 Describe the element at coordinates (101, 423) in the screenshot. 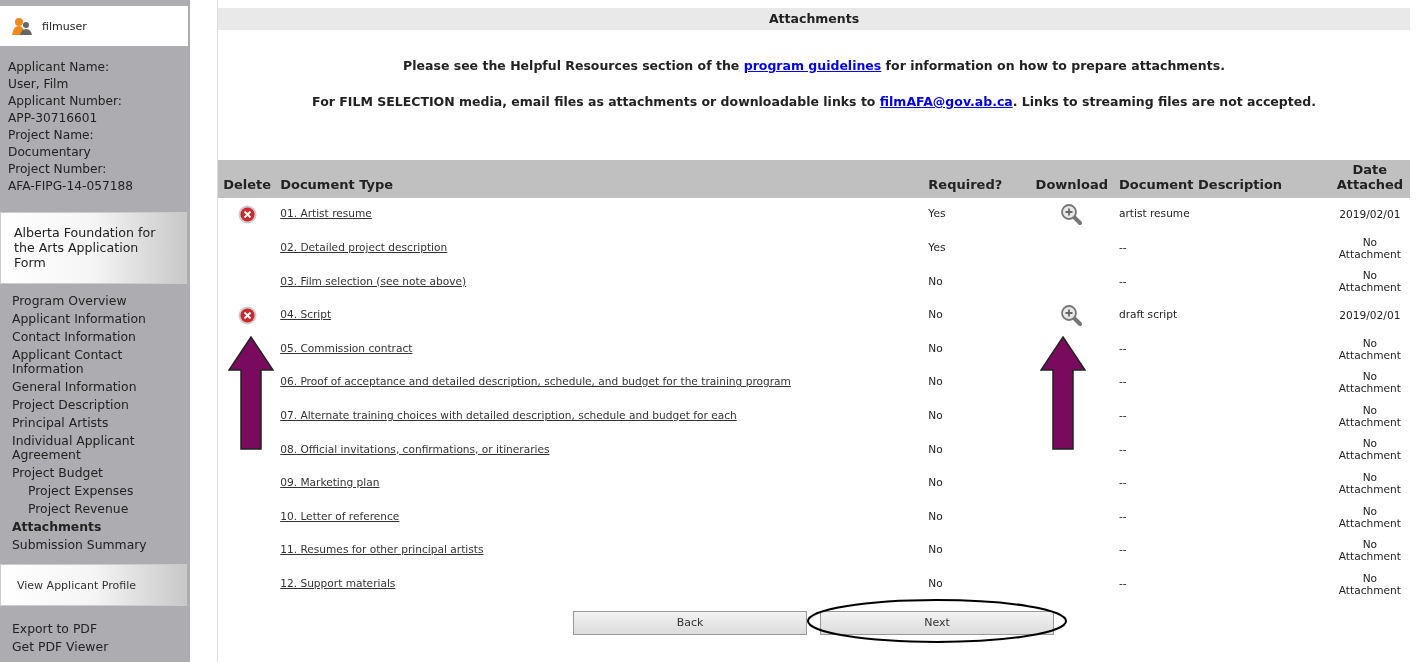

I see `nav-link: Principal Artists` at that location.